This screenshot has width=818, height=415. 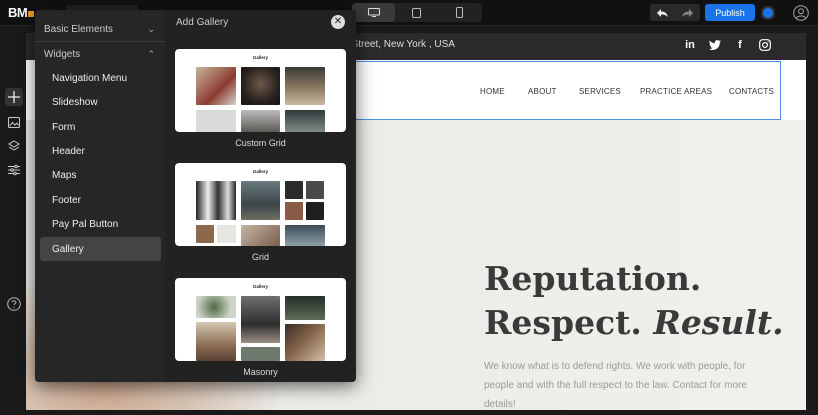 I want to click on widget-item-header: Header, so click(x=100, y=151).